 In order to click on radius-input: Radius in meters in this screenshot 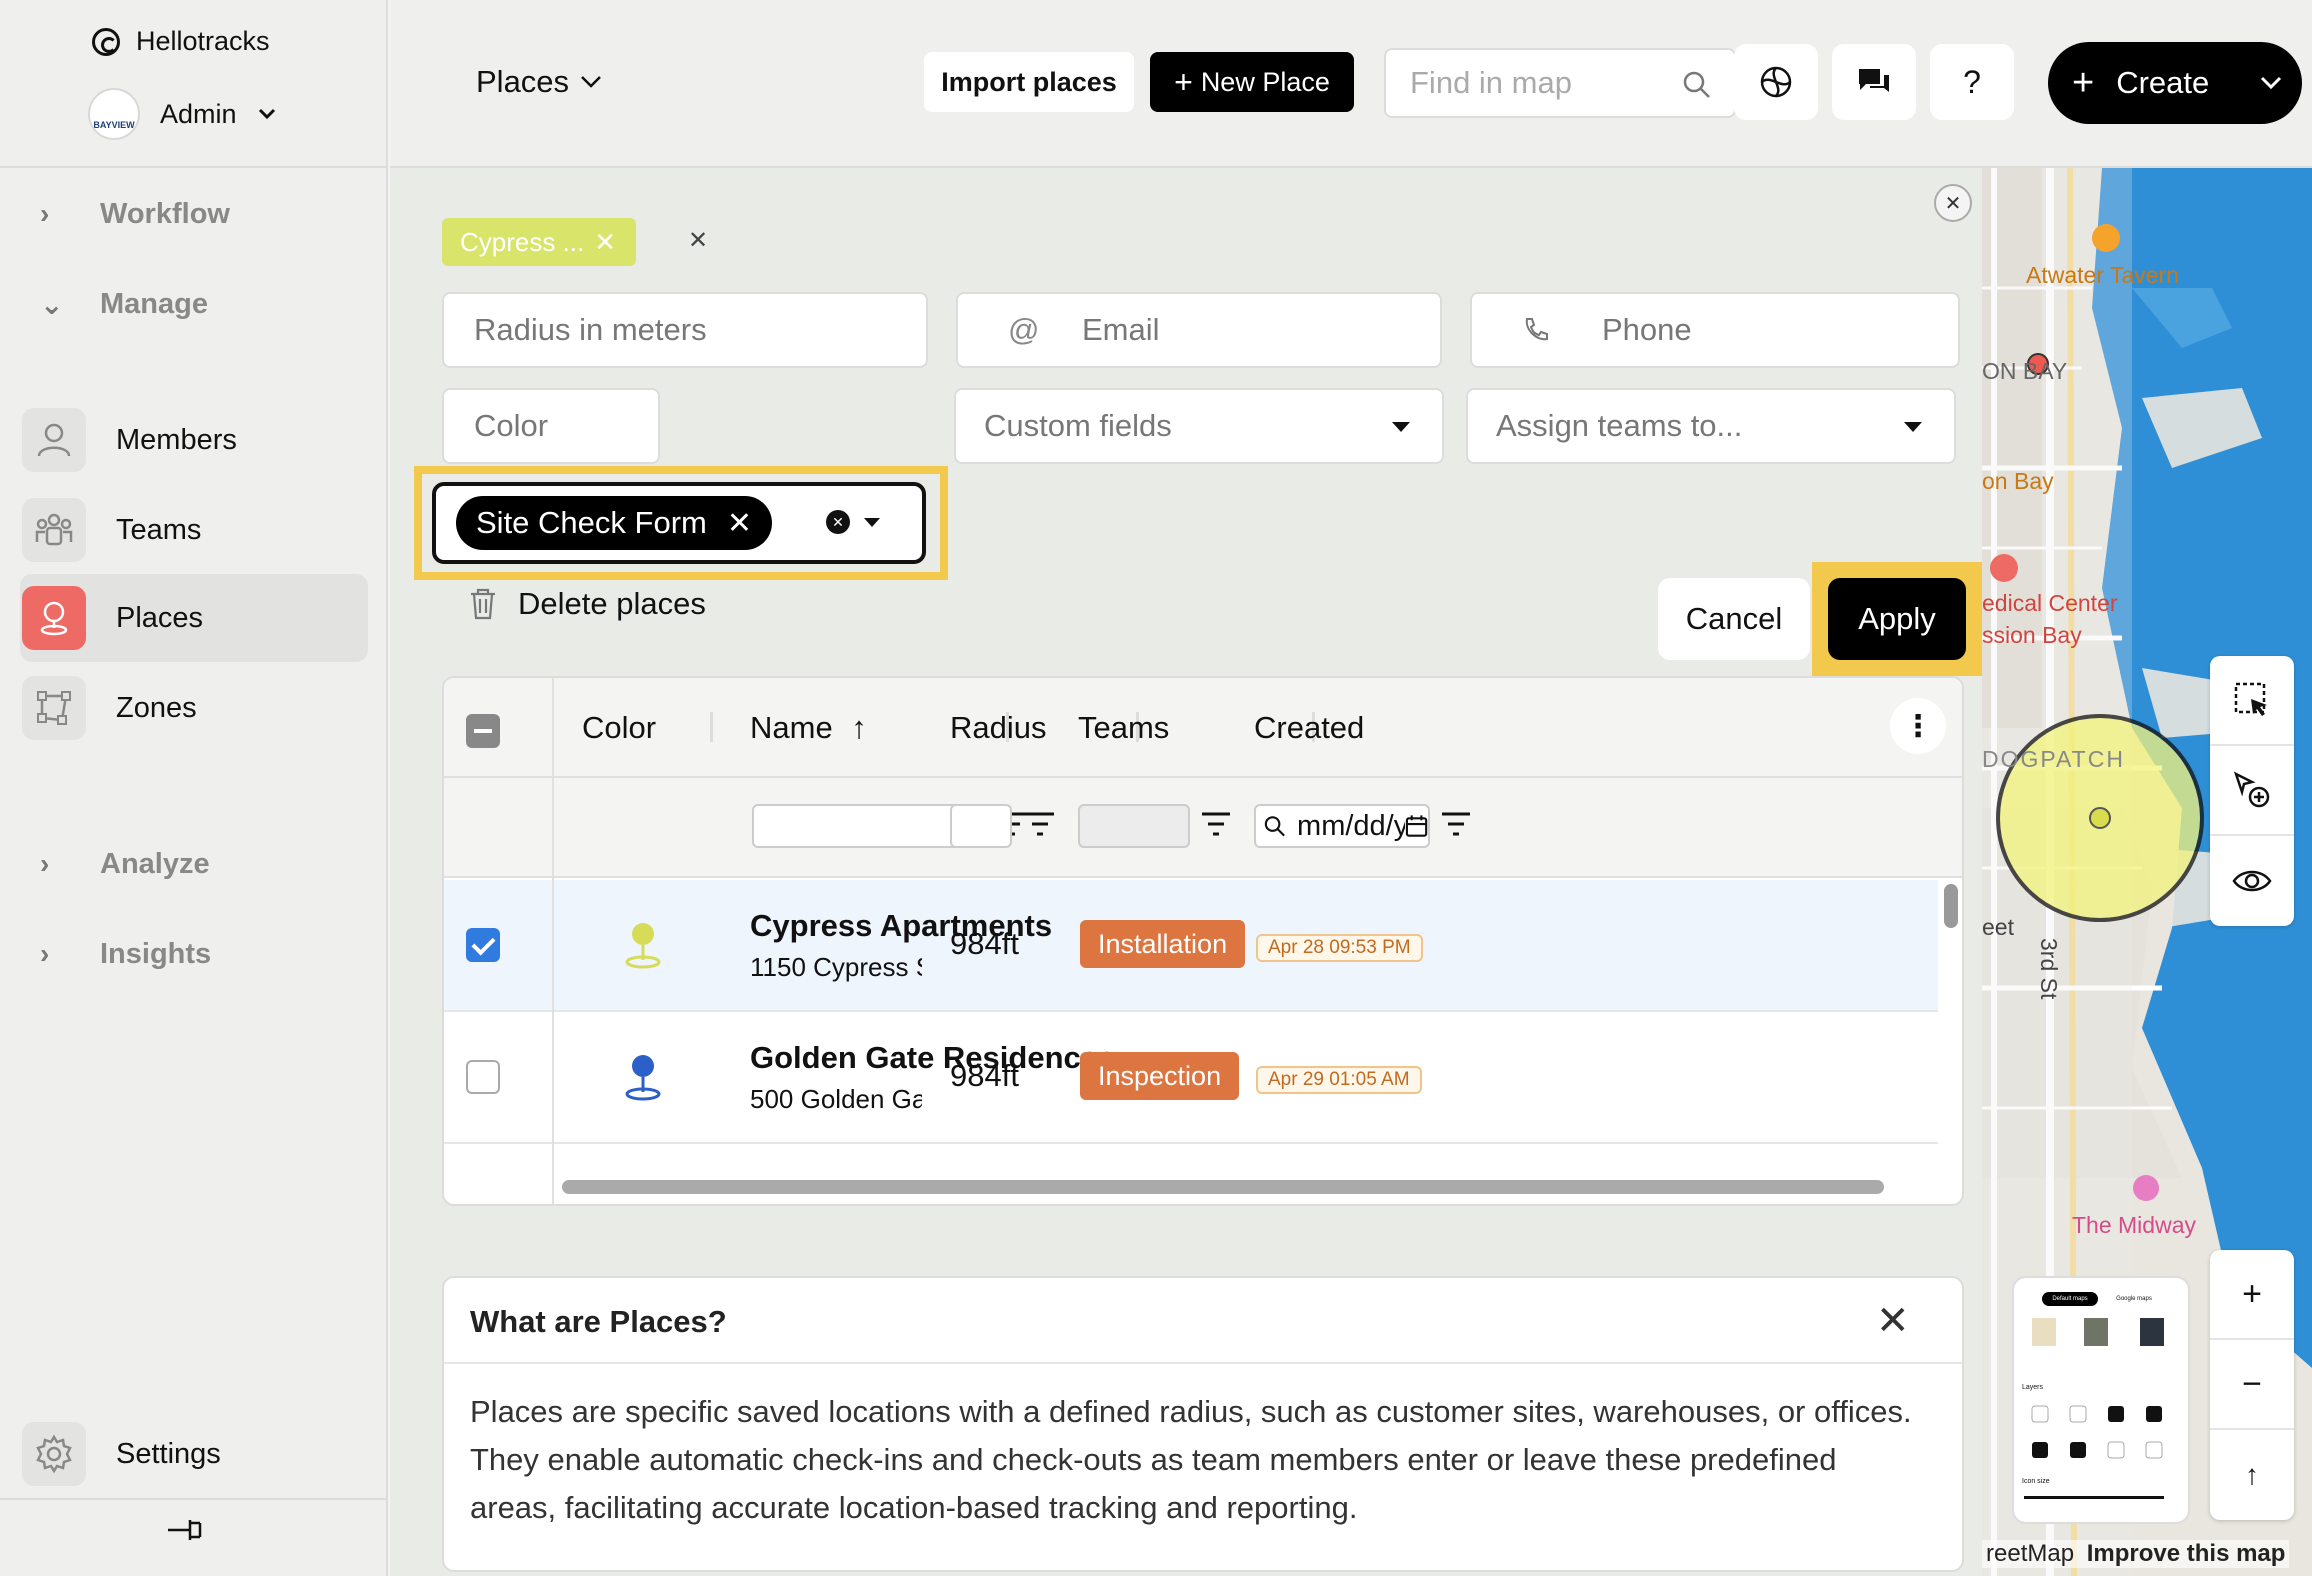, I will do `click(685, 330)`.